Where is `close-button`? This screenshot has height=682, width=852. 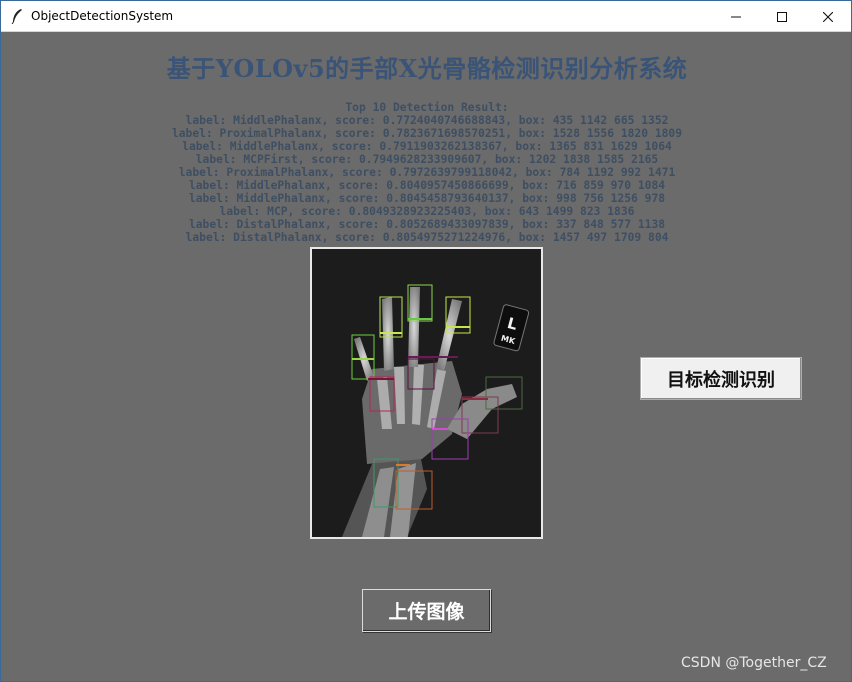
close-button is located at coordinates (828, 16).